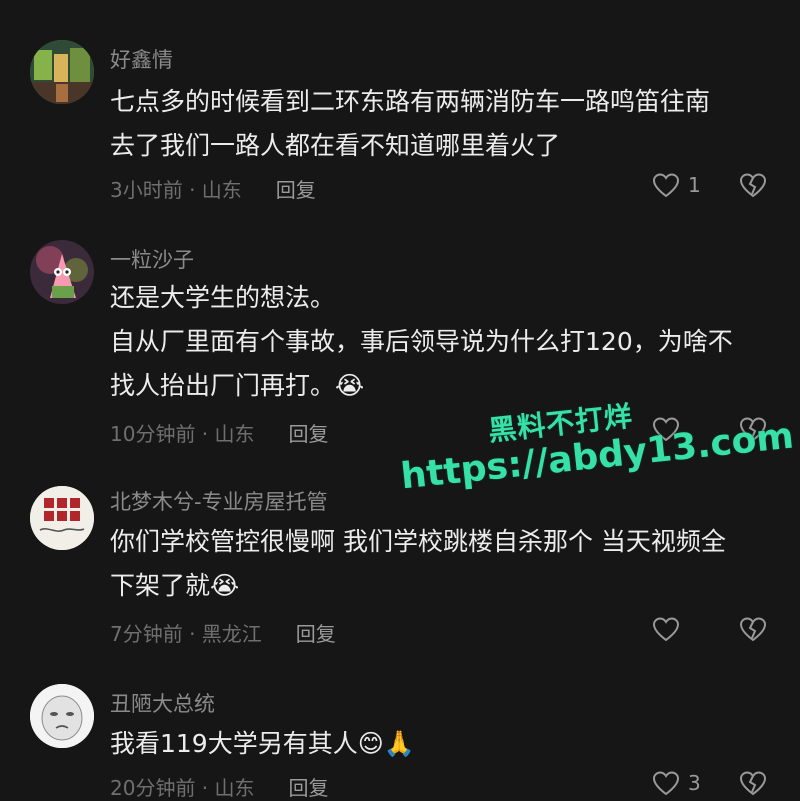  I want to click on username: 丑陋大总统, so click(162, 703).